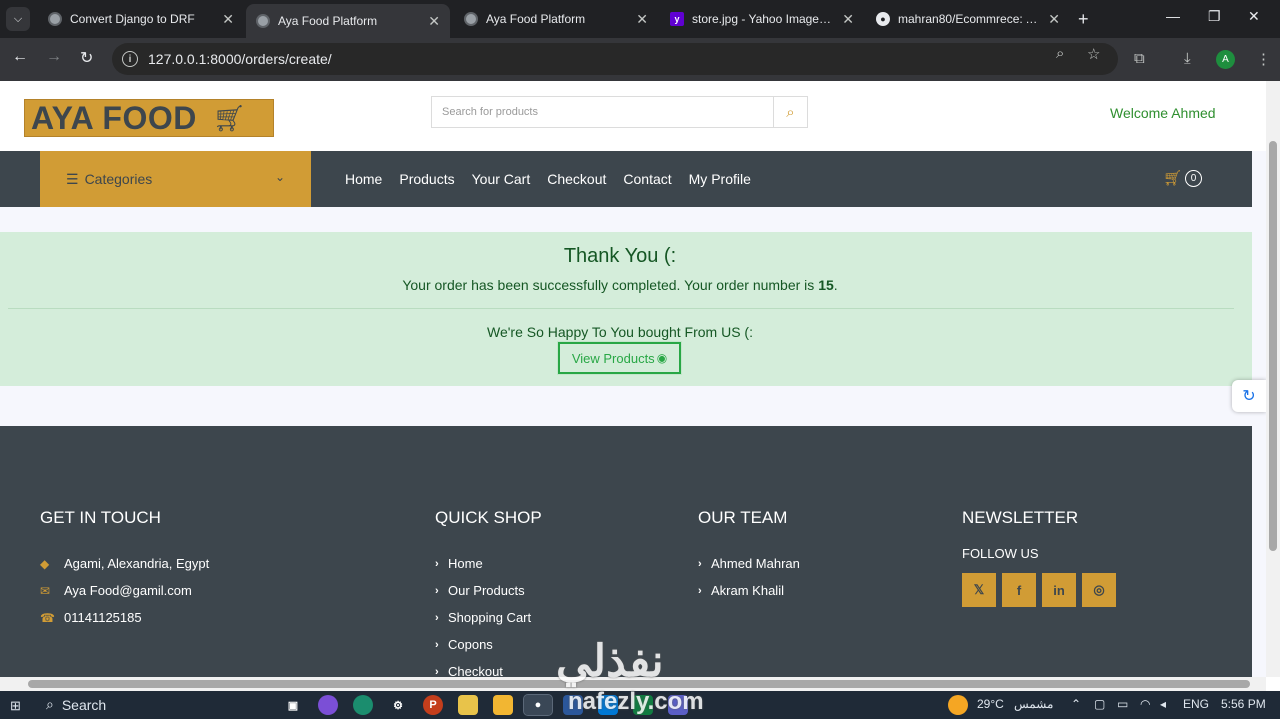 This screenshot has width=1280, height=719. I want to click on taskbar-search: ⌕ Search, so click(76, 704).